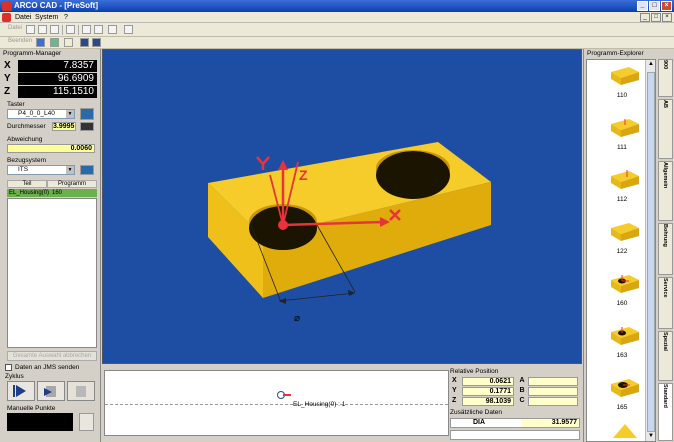  What do you see at coordinates (454, 400) in the screenshot?
I see `relpos-z-axis: Z` at bounding box center [454, 400].